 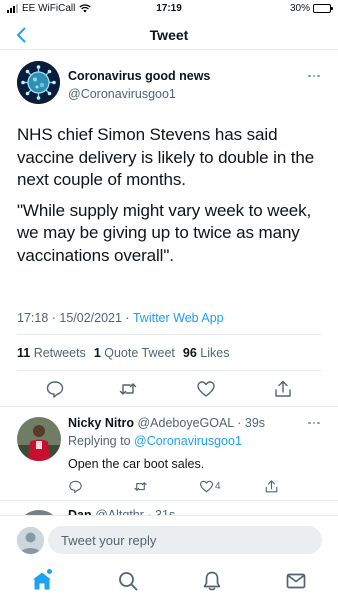 I want to click on author-handle: @Coronavirusgoo1, so click(x=122, y=94).